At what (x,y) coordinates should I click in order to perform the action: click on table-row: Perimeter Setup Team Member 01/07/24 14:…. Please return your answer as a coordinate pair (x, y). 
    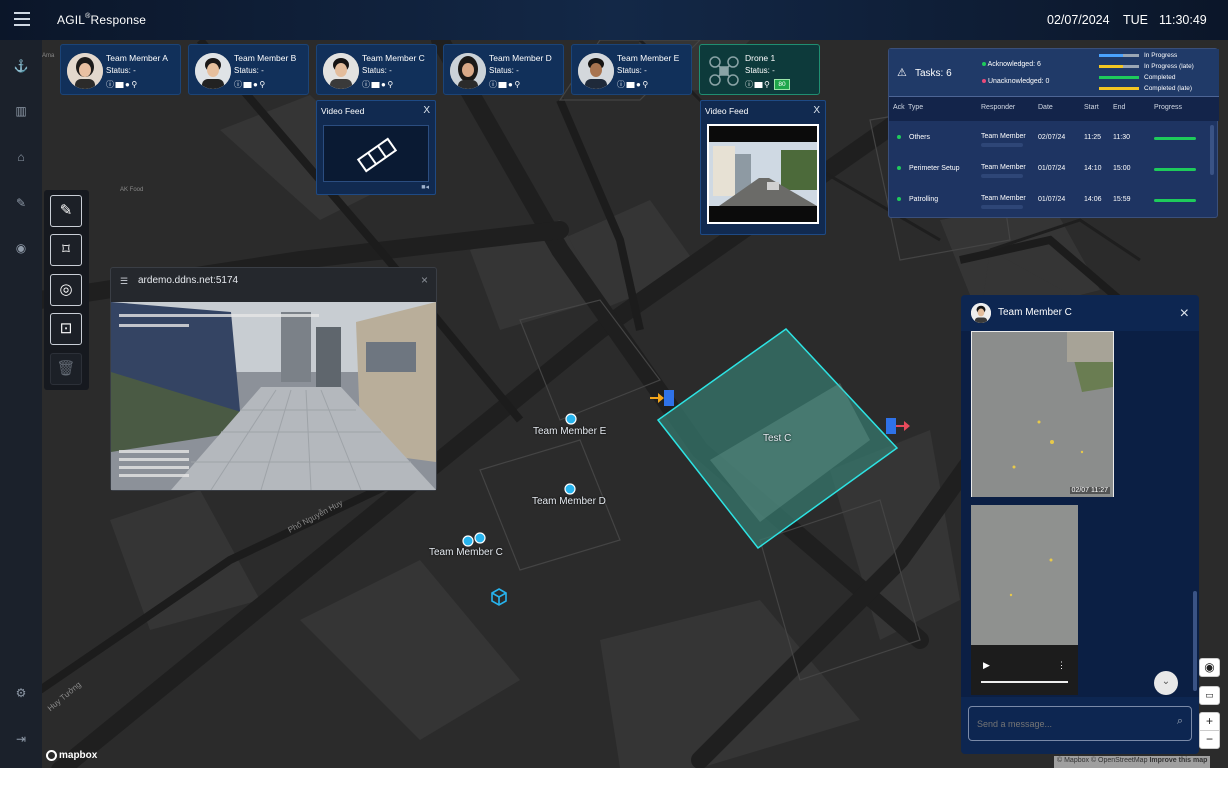
    Looking at the image, I should click on (1054, 170).